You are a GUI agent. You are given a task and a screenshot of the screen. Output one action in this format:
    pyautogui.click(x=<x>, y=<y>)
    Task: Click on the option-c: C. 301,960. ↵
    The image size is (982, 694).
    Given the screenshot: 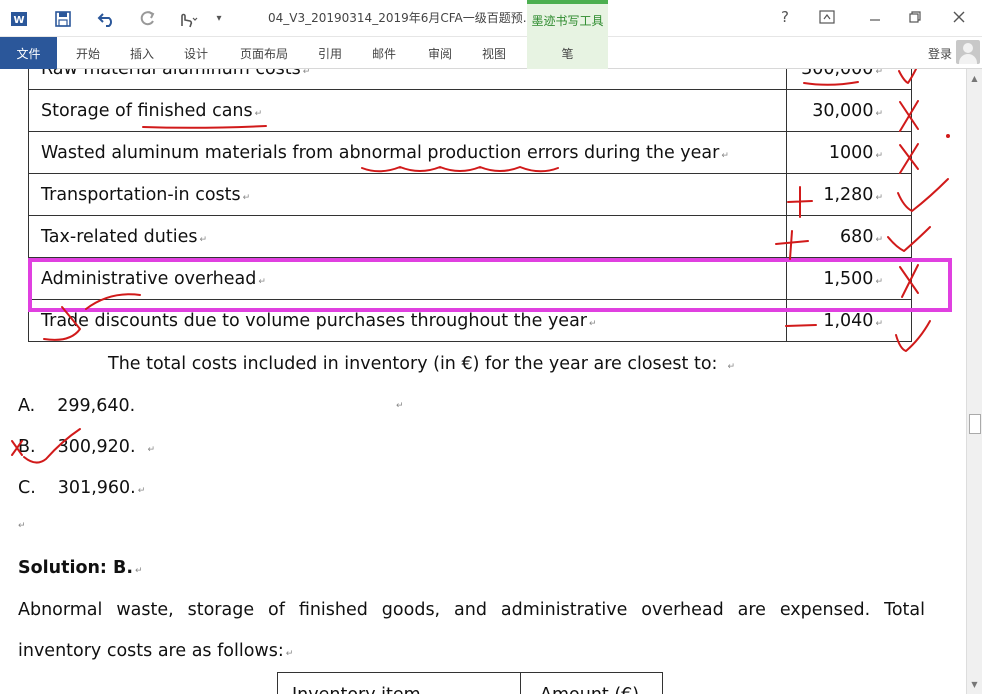 What is the action you would take?
    pyautogui.click(x=81, y=488)
    